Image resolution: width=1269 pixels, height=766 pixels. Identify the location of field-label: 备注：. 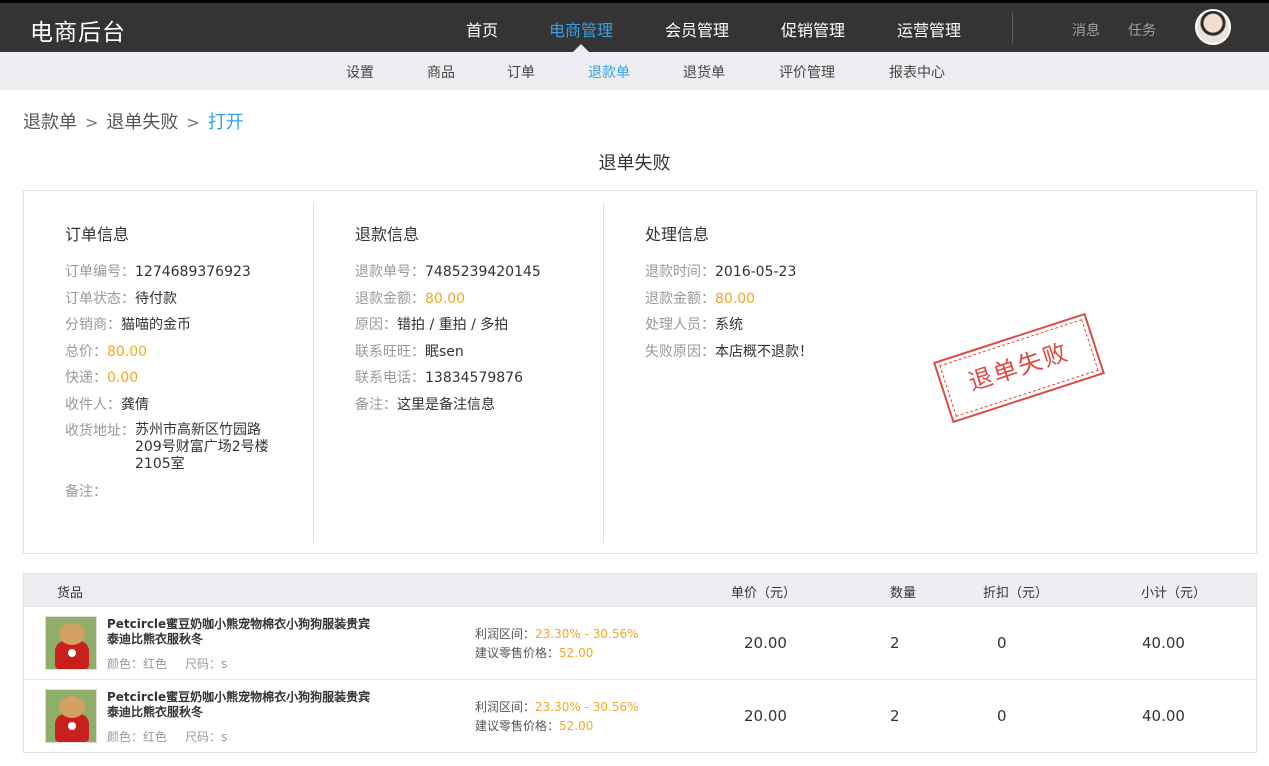
(376, 404).